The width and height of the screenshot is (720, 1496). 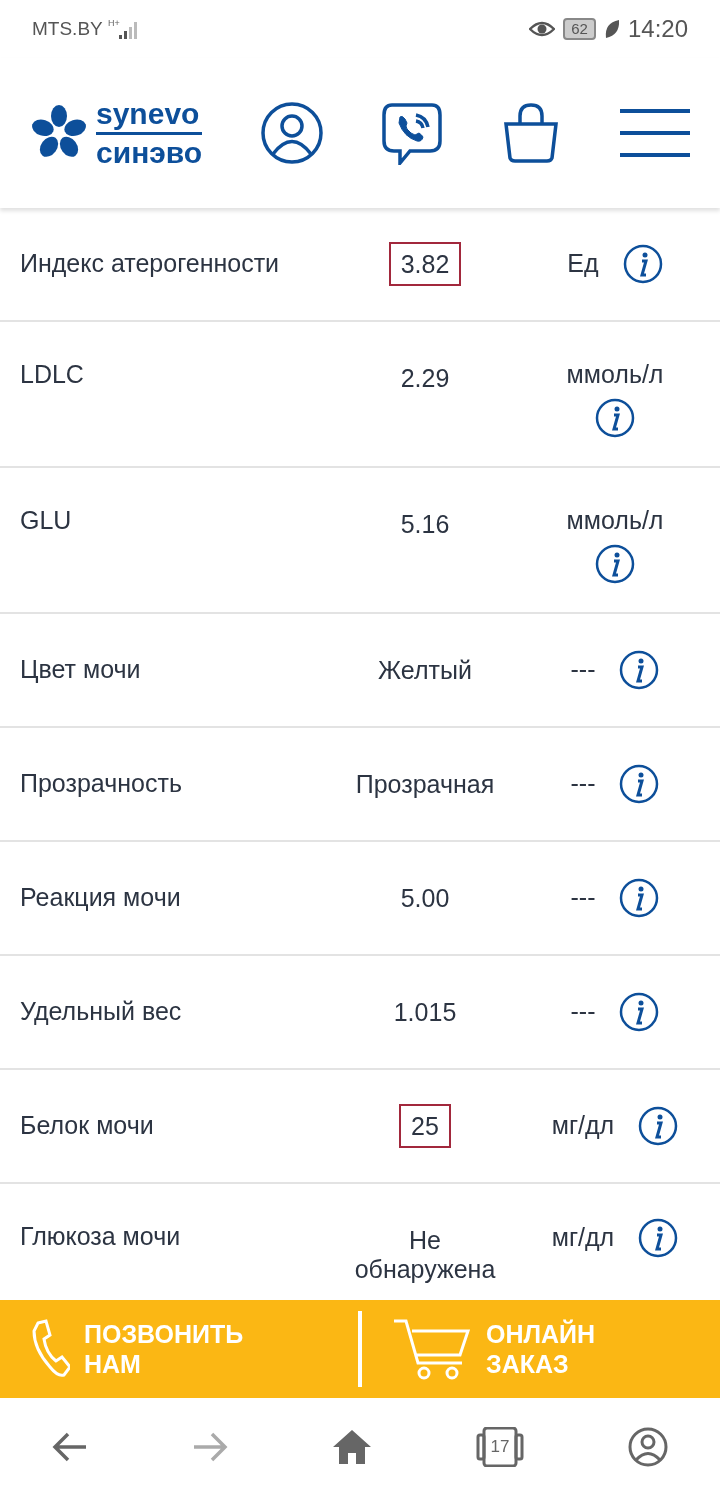 What do you see at coordinates (425, 264) in the screenshot?
I see `flagged-result-value: 3.82` at bounding box center [425, 264].